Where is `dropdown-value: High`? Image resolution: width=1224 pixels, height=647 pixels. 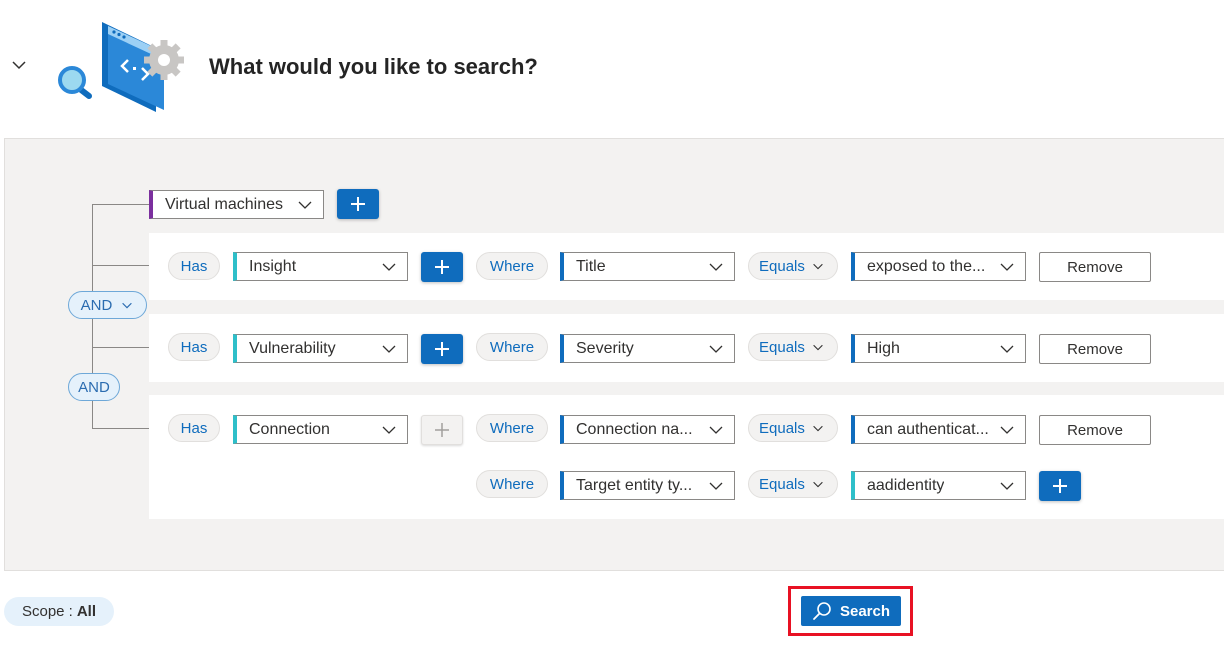 dropdown-value: High is located at coordinates (883, 348).